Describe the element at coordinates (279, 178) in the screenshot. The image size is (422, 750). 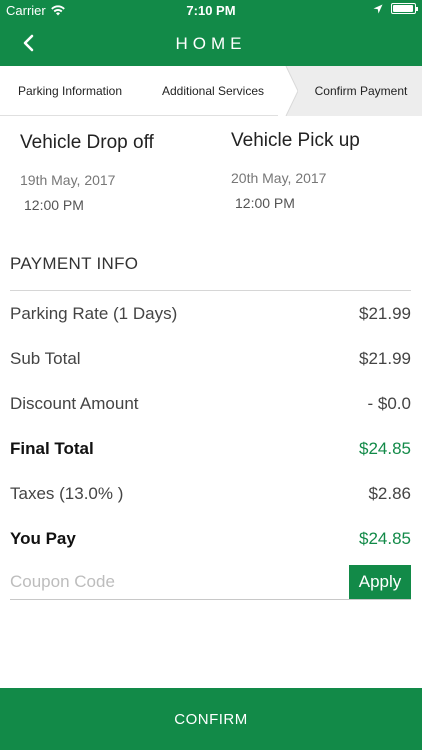
I see `pick-up-date: 20th May, 2017` at that location.